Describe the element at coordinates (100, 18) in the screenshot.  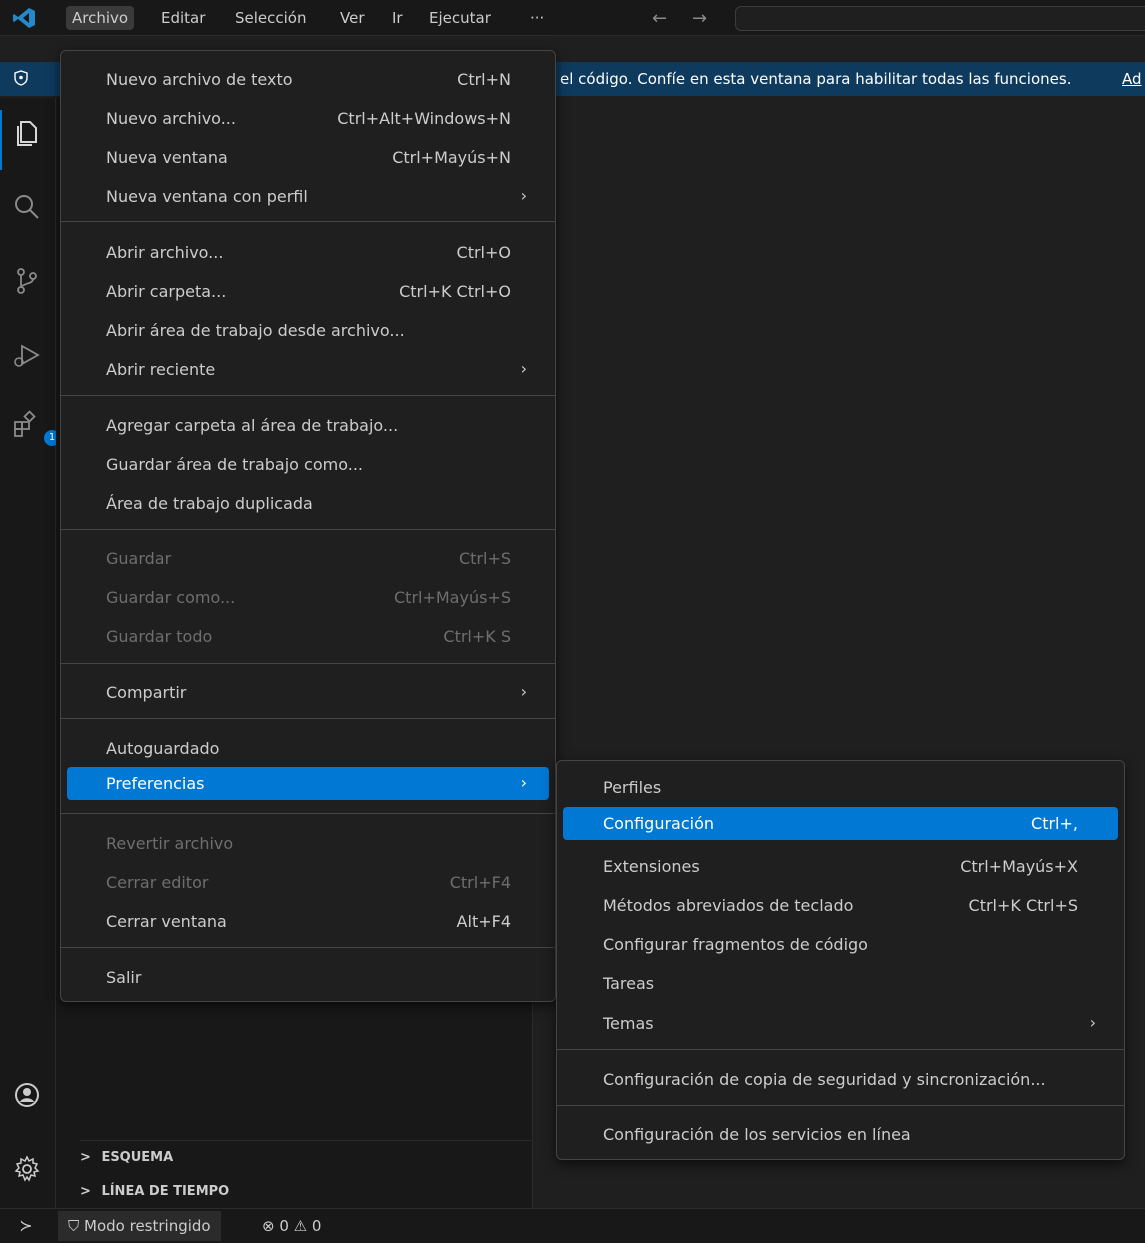
I see `menu-archivo: Archivo` at that location.